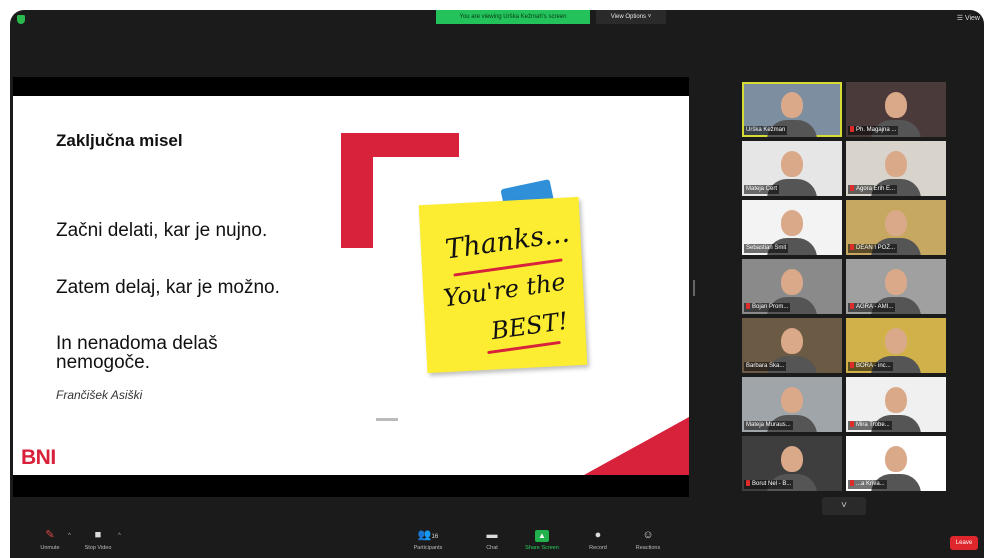 The height and width of the screenshot is (558, 984). I want to click on gallery-scroll-down-icon: ˅, so click(844, 506).